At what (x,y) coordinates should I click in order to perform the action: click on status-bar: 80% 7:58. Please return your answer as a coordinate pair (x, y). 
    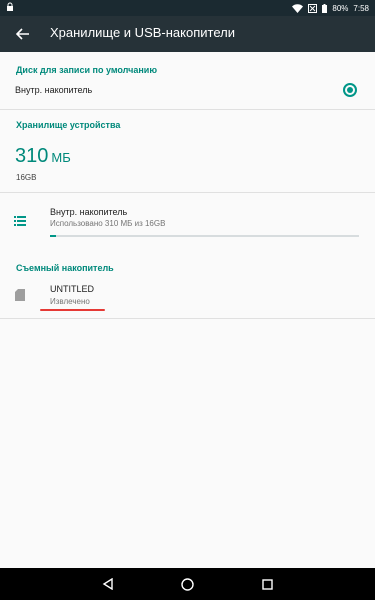
    Looking at the image, I should click on (187, 8).